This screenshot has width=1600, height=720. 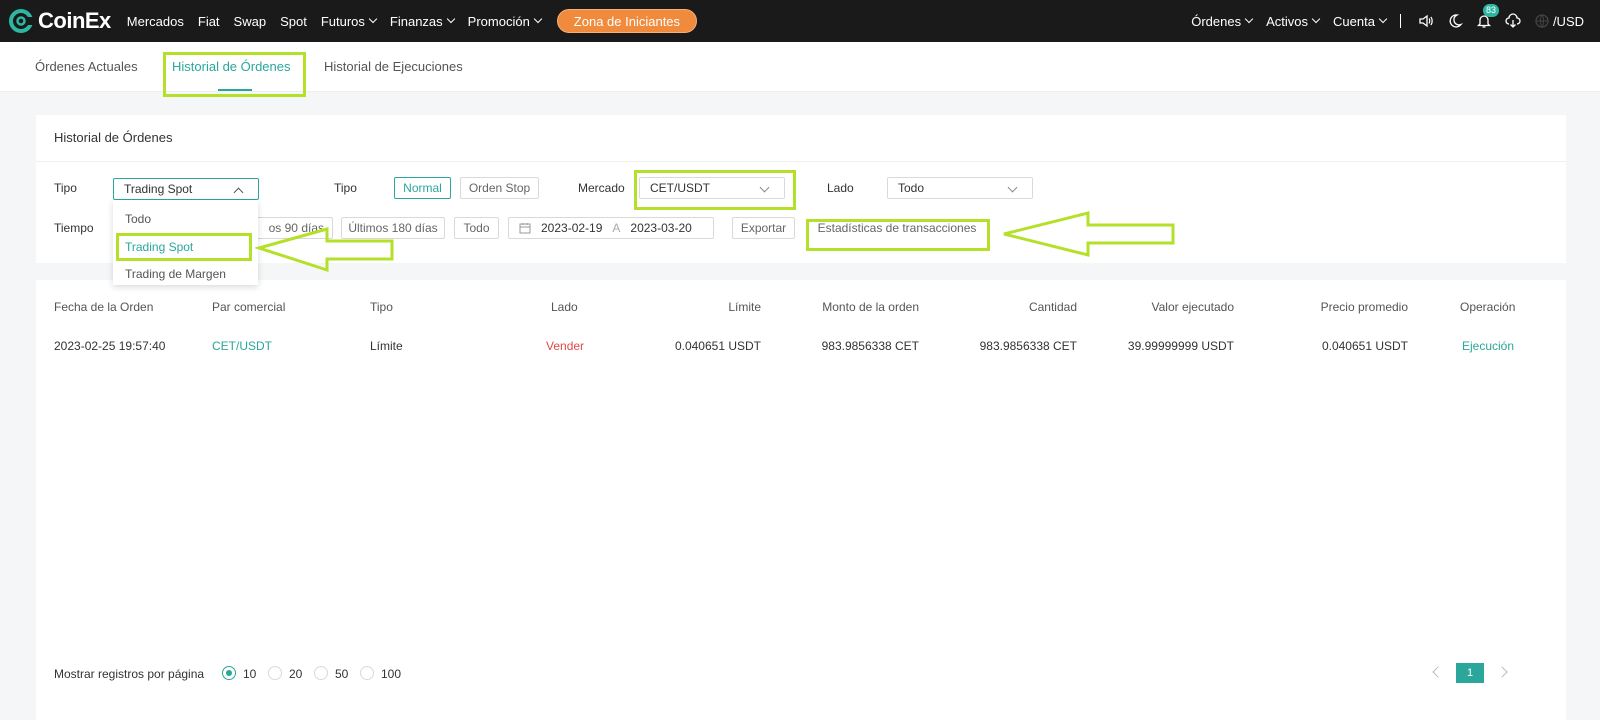 I want to click on tipo-select-value: Trading Spot, so click(x=158, y=189).